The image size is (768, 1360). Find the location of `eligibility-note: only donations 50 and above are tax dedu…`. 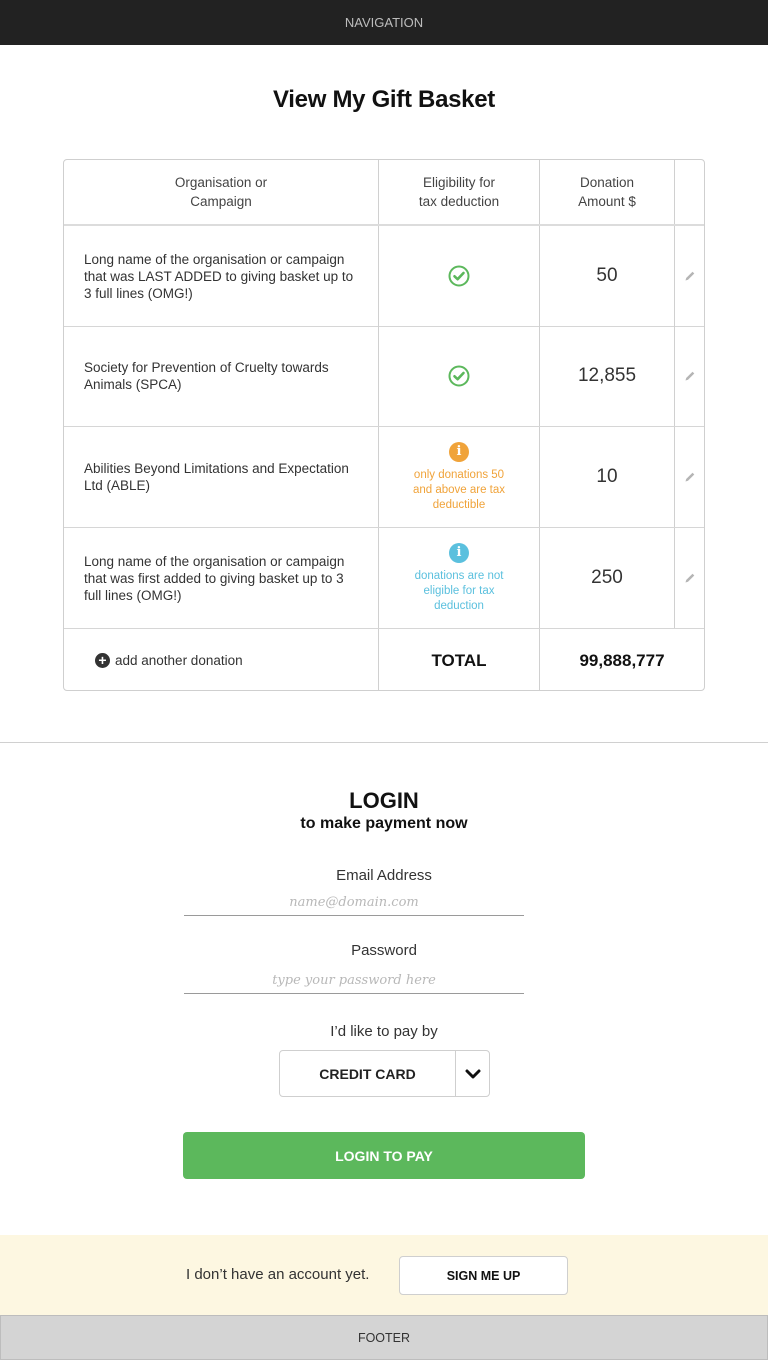

eligibility-note: only donations 50 and above are tax dedu… is located at coordinates (459, 489).